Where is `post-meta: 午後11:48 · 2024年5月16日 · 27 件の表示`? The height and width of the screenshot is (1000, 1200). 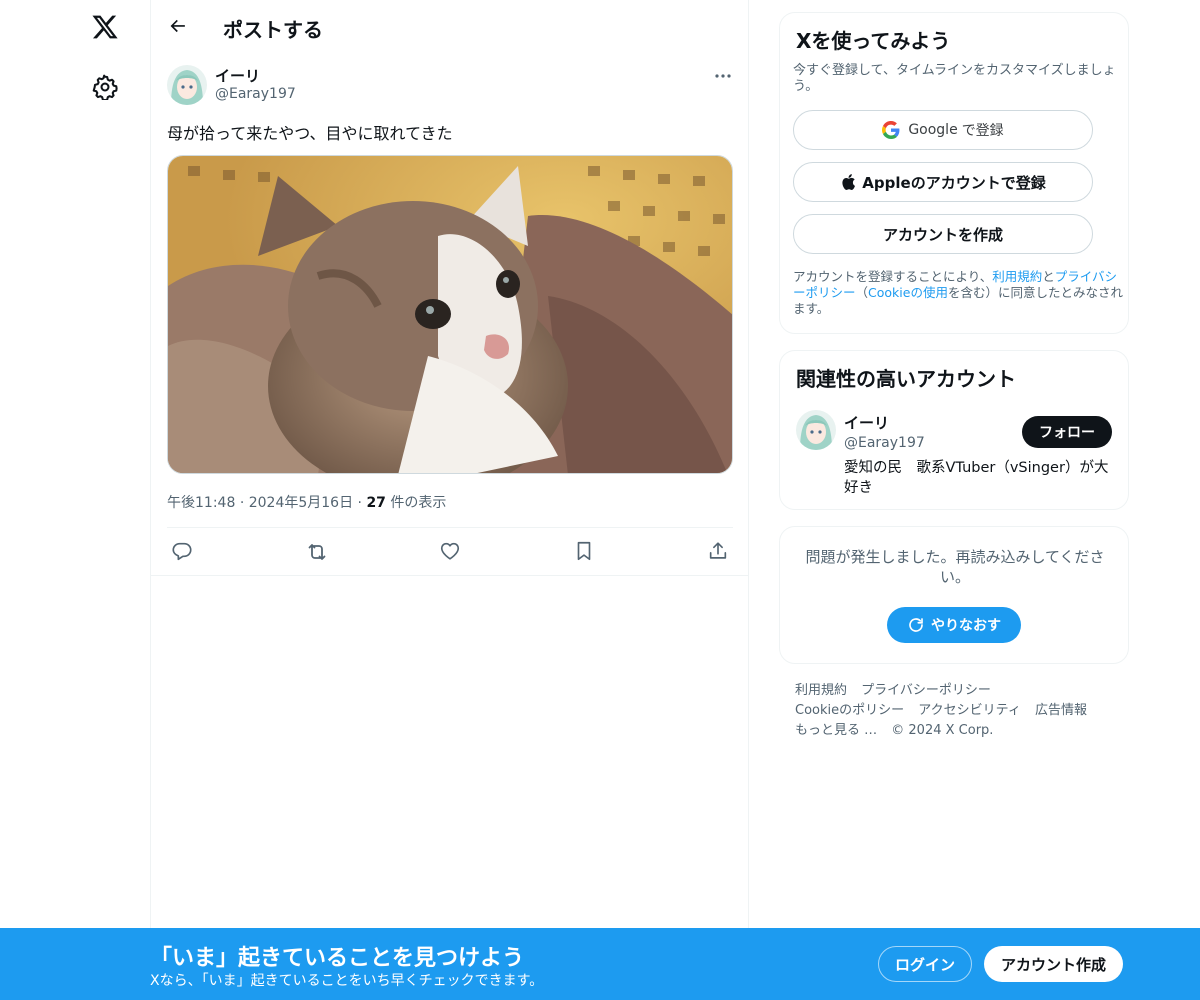
post-meta: 午後11:48 · 2024年5月16日 · 27 件の表示 is located at coordinates (306, 502).